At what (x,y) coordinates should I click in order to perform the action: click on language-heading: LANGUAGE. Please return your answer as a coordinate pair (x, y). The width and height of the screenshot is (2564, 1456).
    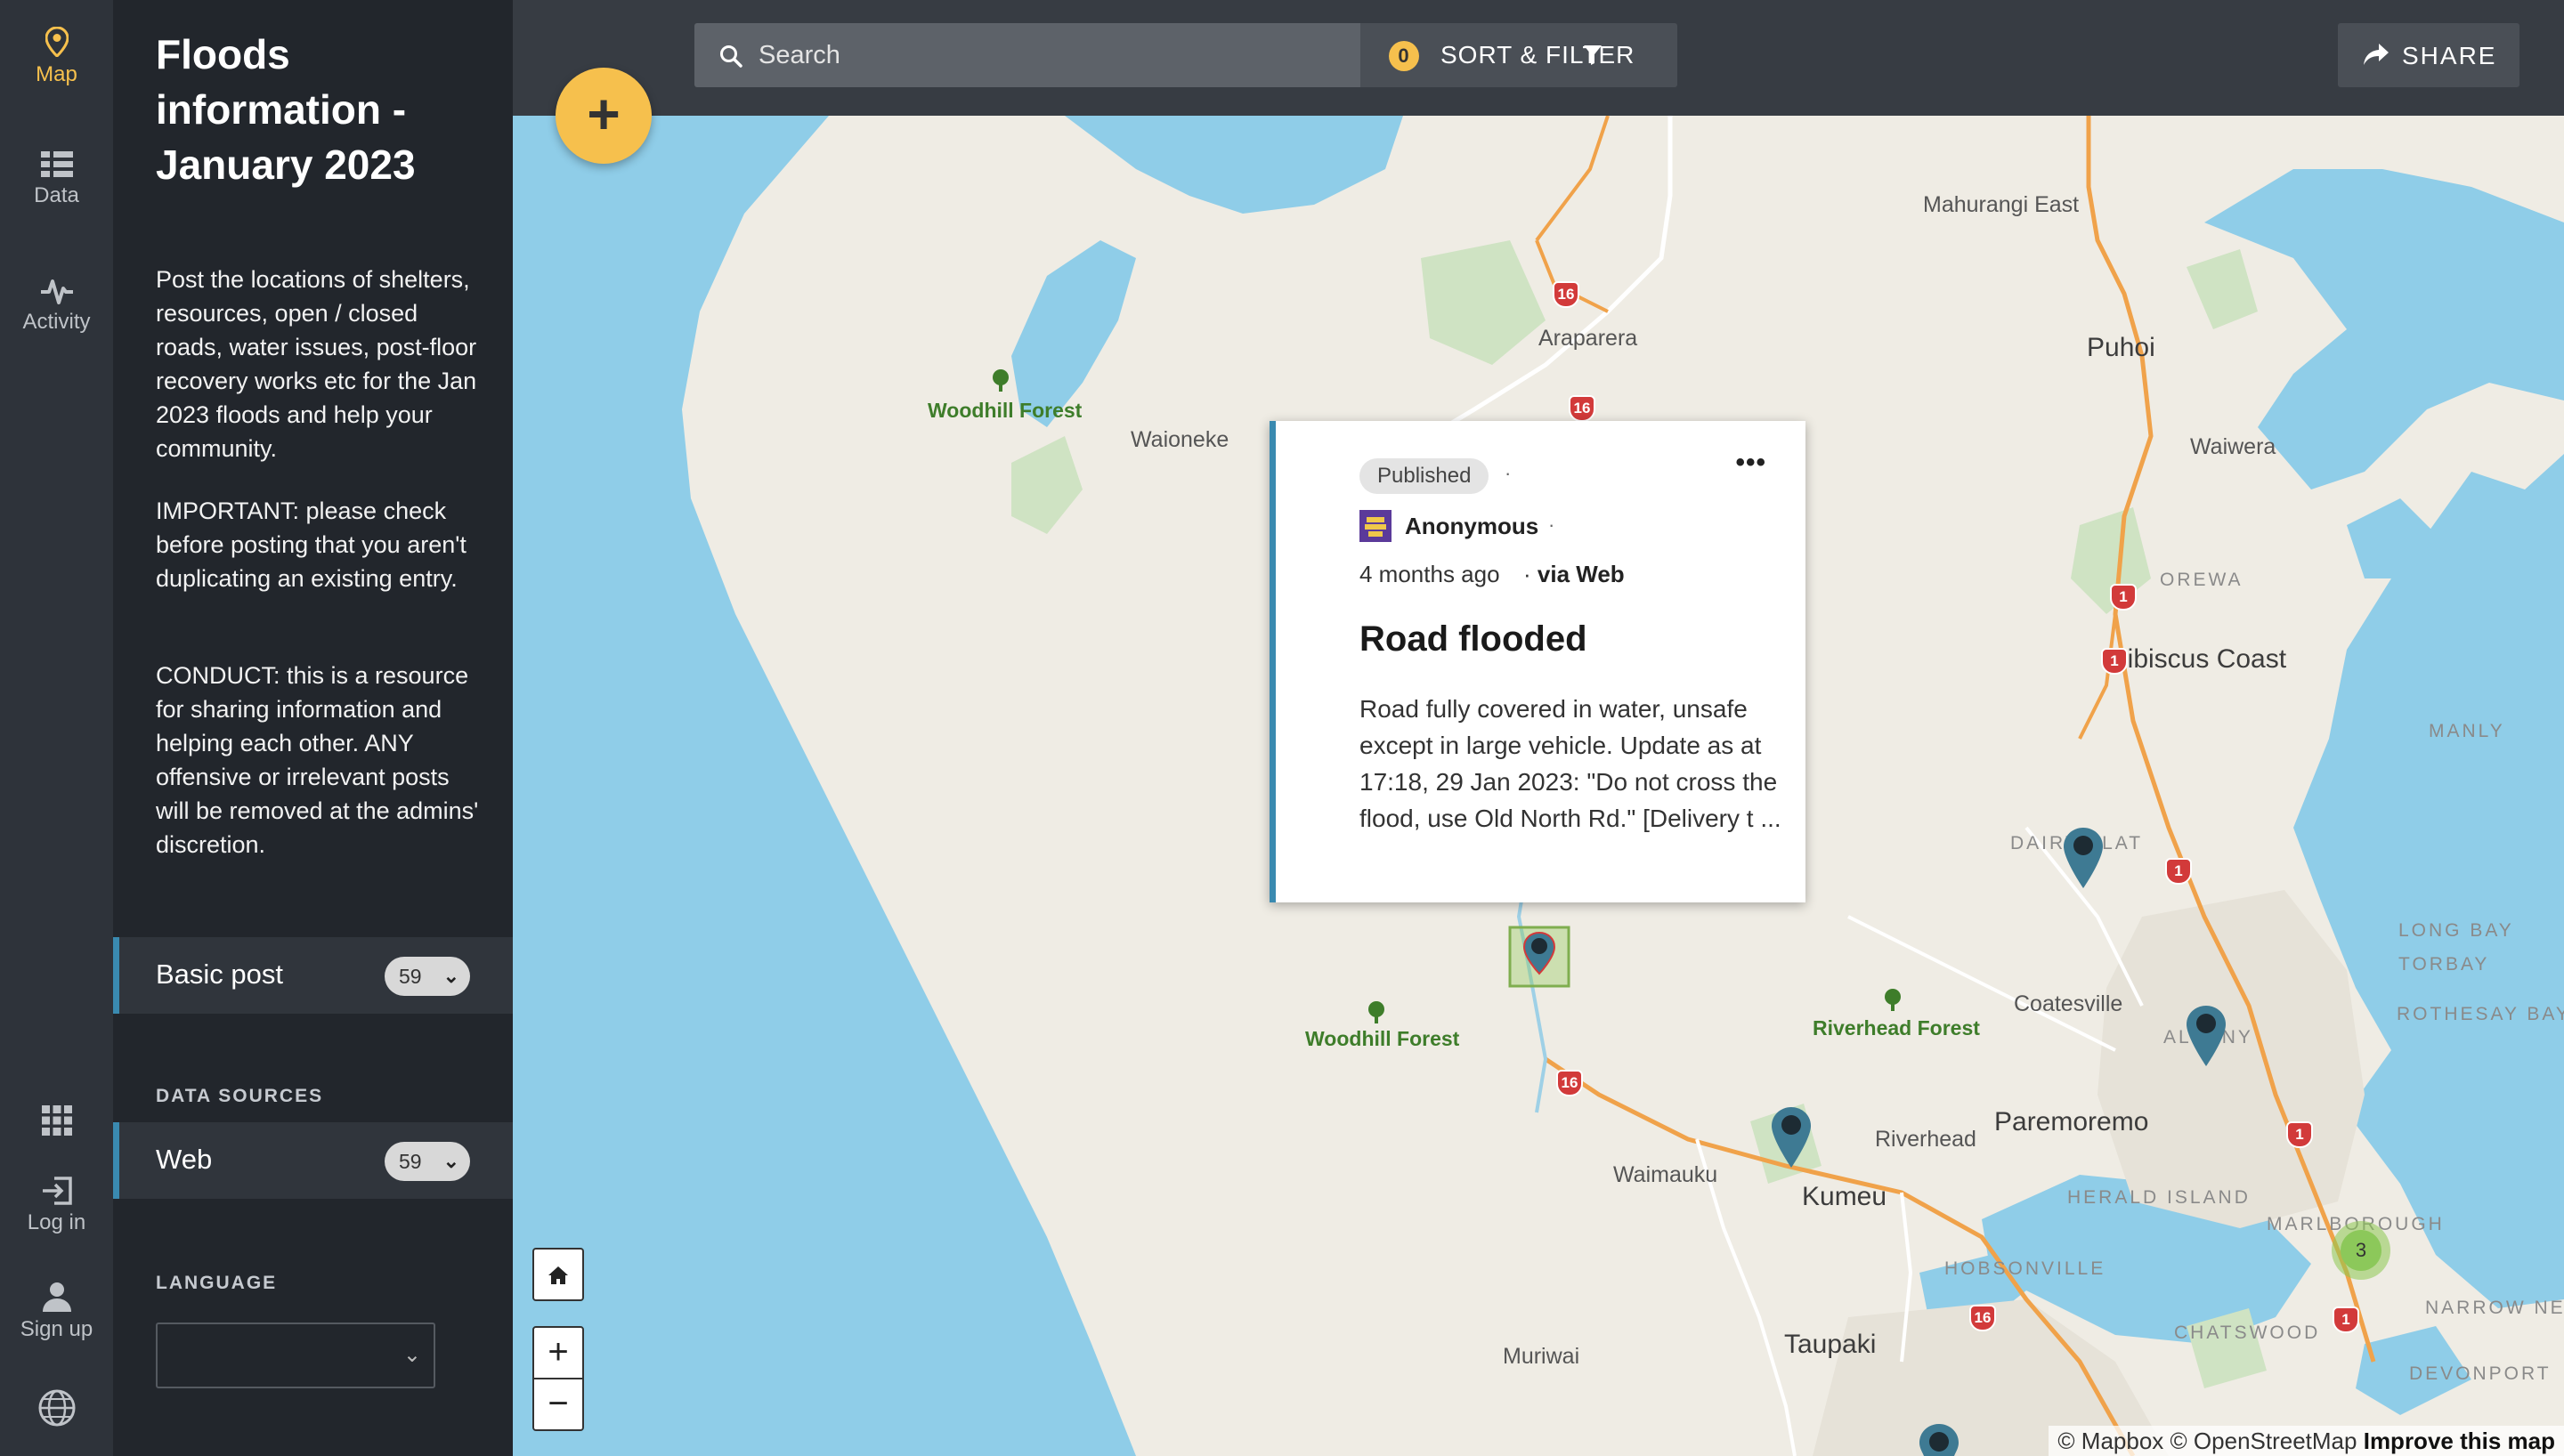
    Looking at the image, I should click on (217, 1283).